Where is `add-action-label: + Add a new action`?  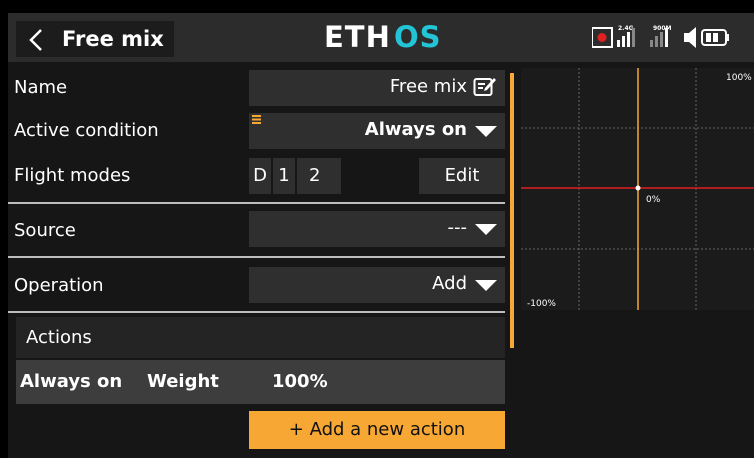 add-action-label: + Add a new action is located at coordinates (377, 429).